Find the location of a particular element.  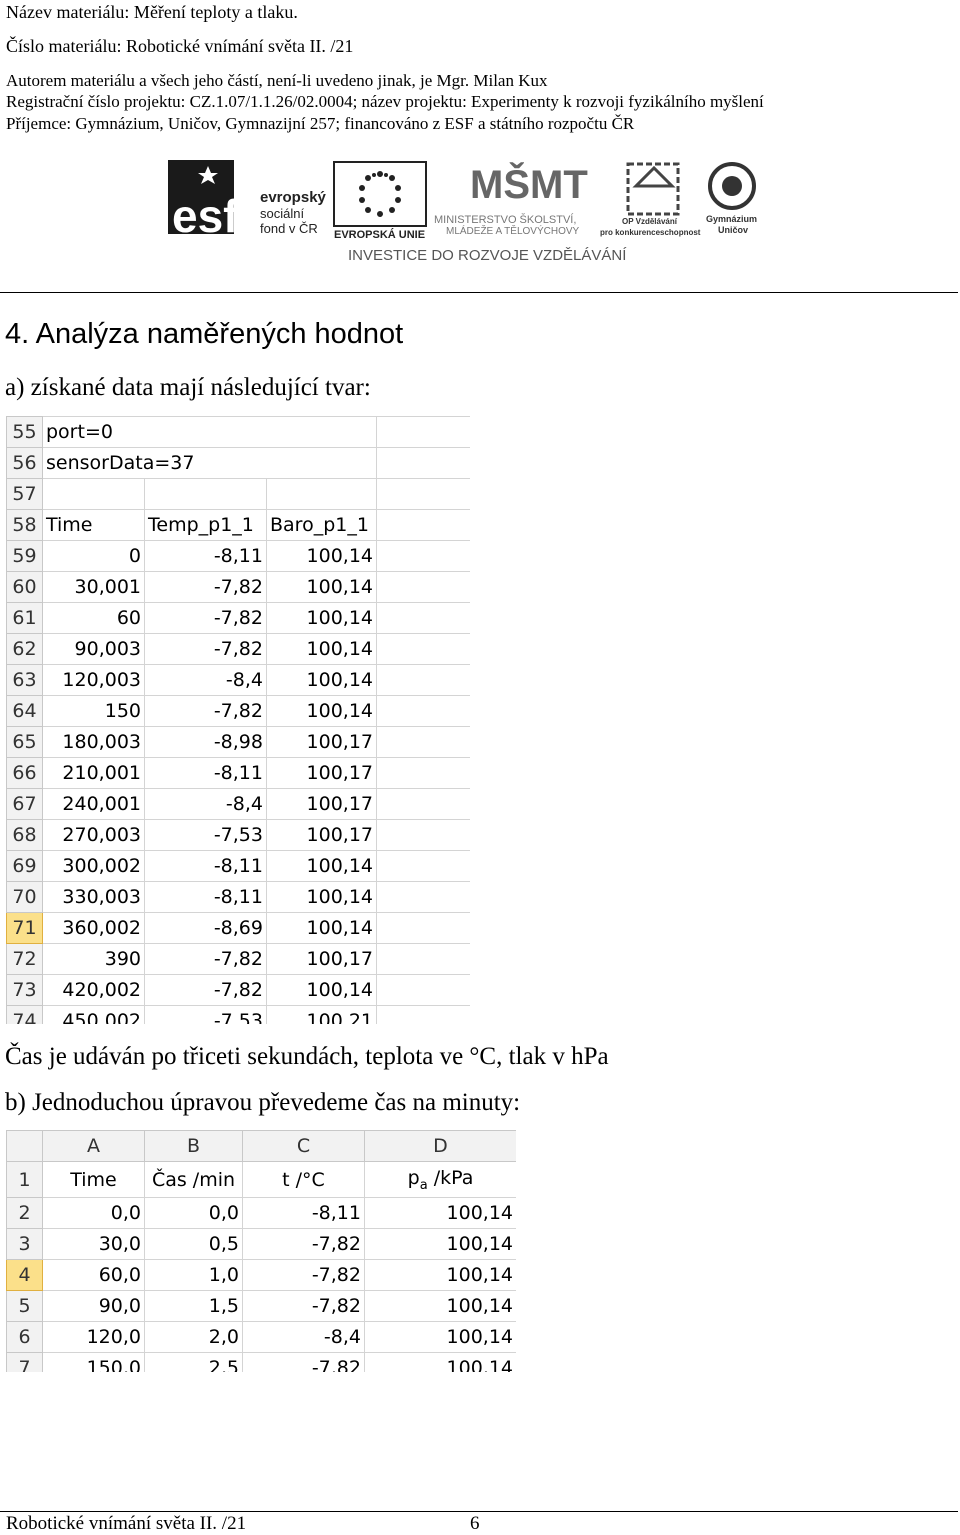

cell: 150,0 is located at coordinates (93, 1362).